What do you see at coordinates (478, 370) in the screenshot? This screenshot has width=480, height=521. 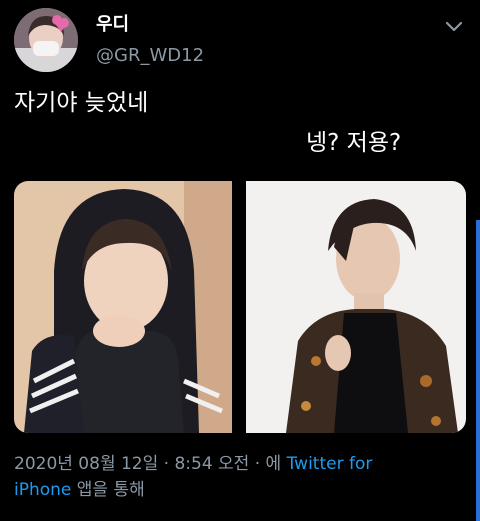 I see `scrollbar` at bounding box center [478, 370].